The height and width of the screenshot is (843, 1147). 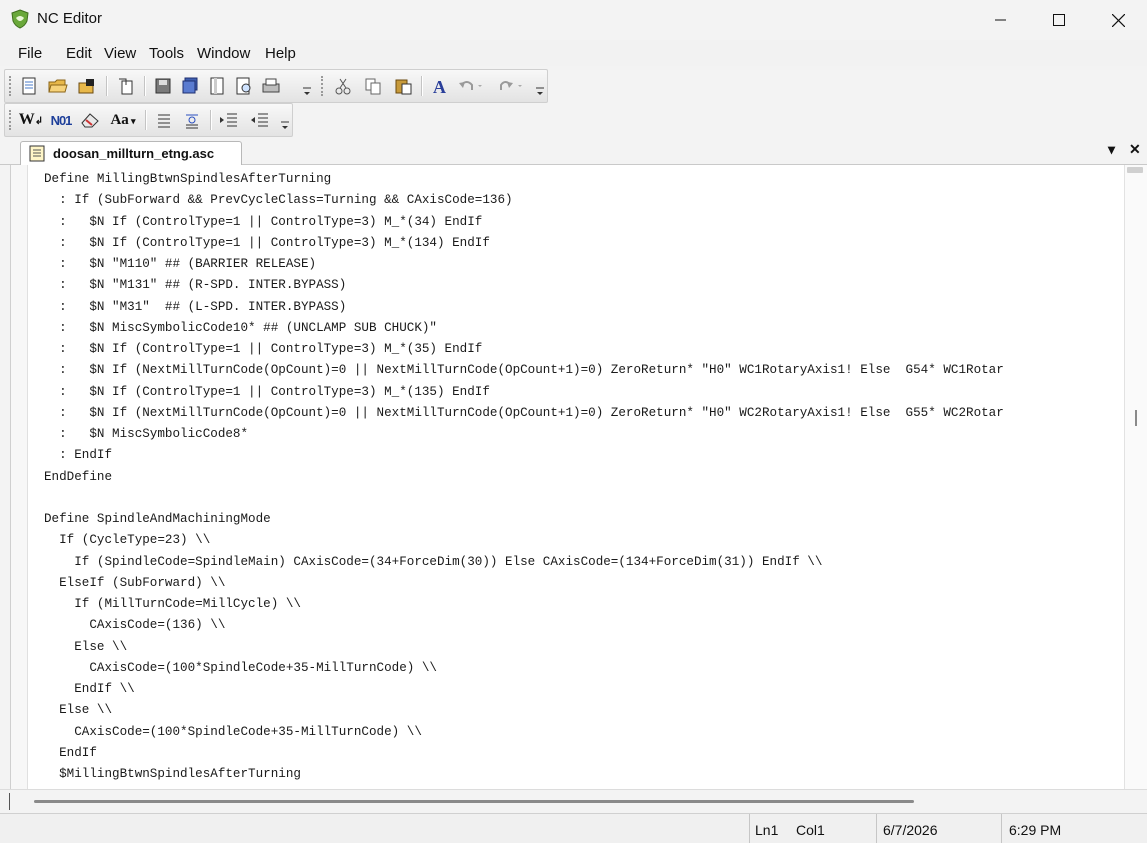 What do you see at coordinates (58, 86) in the screenshot?
I see `open-button` at bounding box center [58, 86].